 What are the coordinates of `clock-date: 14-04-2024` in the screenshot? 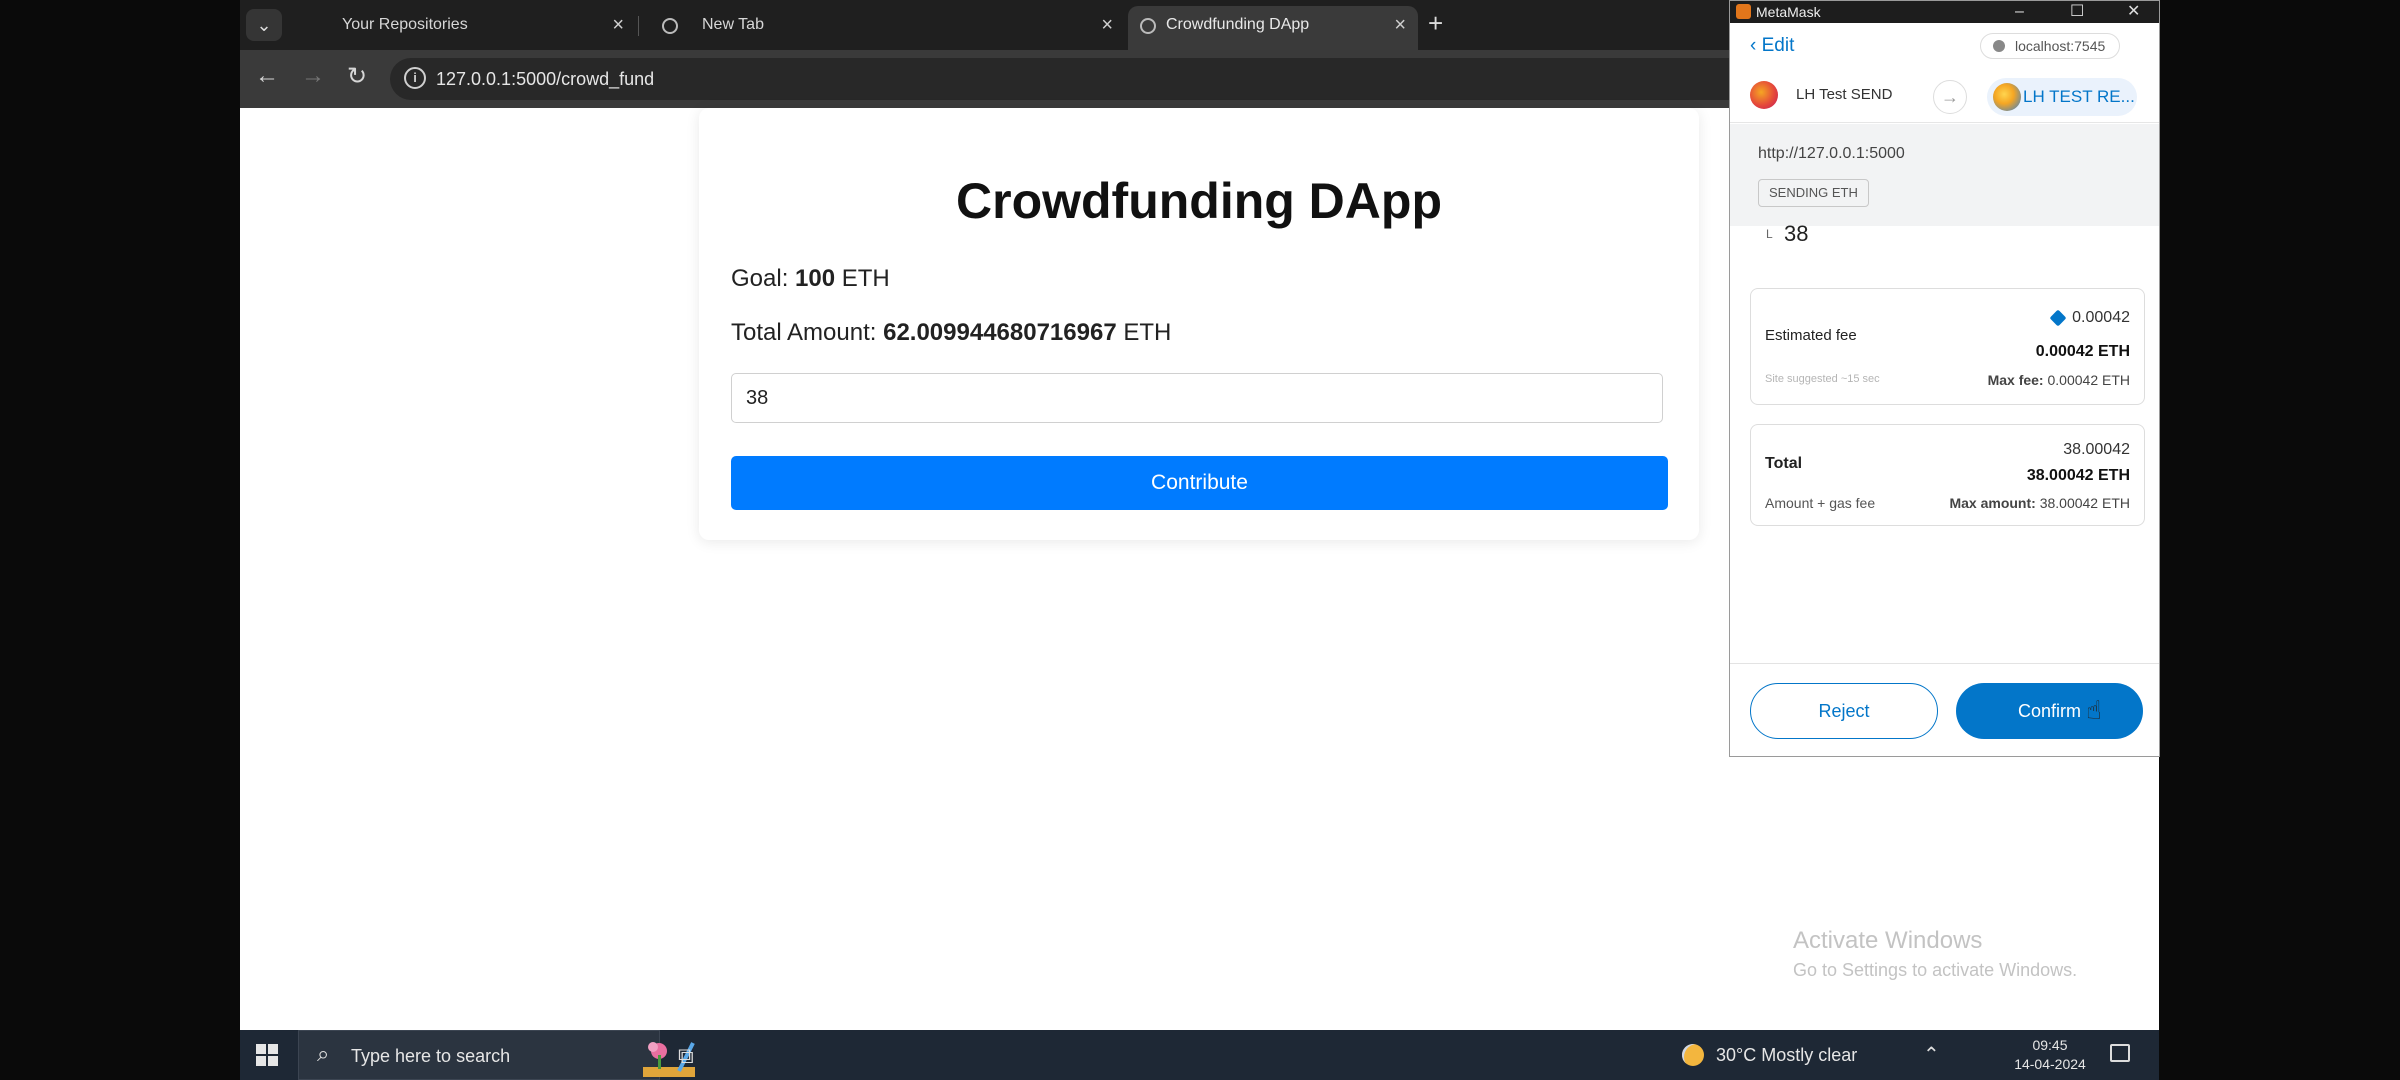 It's located at (2050, 1064).